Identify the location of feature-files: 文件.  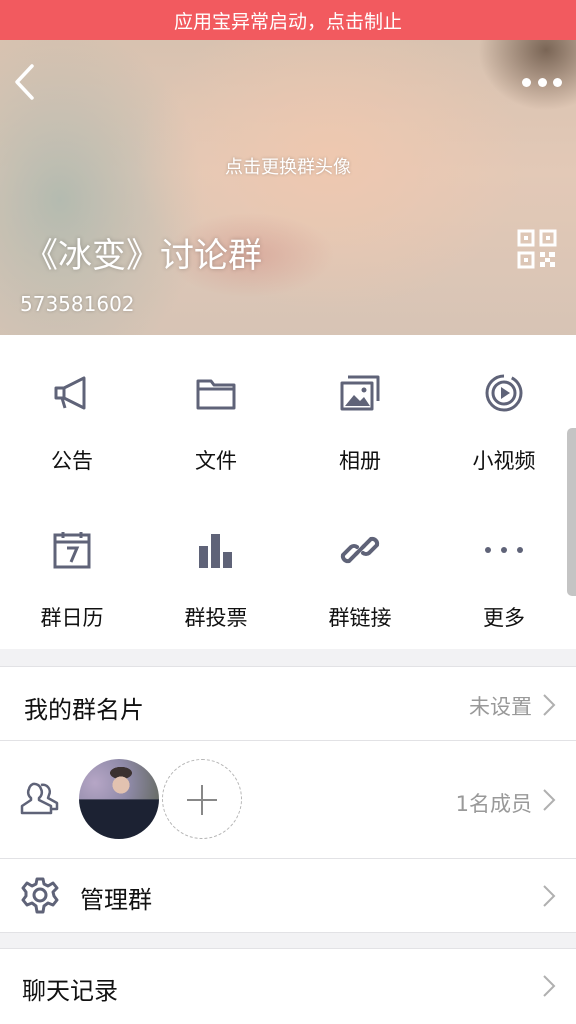
(216, 413).